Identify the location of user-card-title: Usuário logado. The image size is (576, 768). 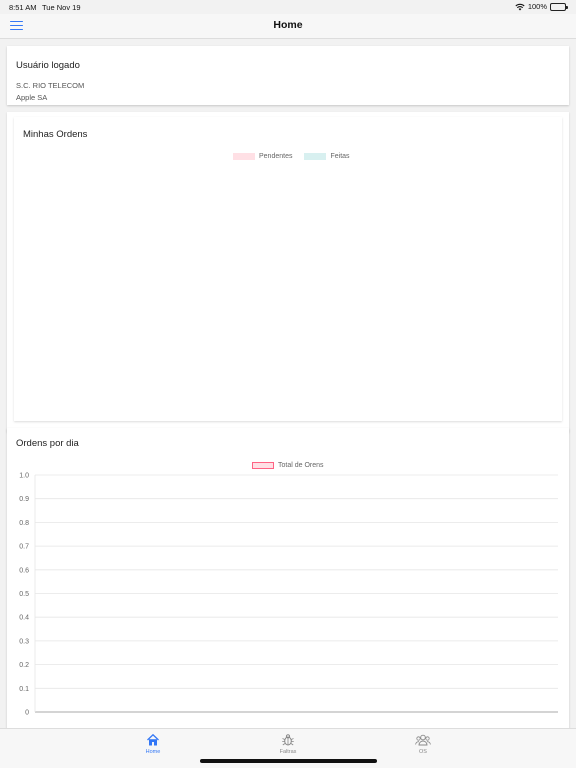
(48, 65).